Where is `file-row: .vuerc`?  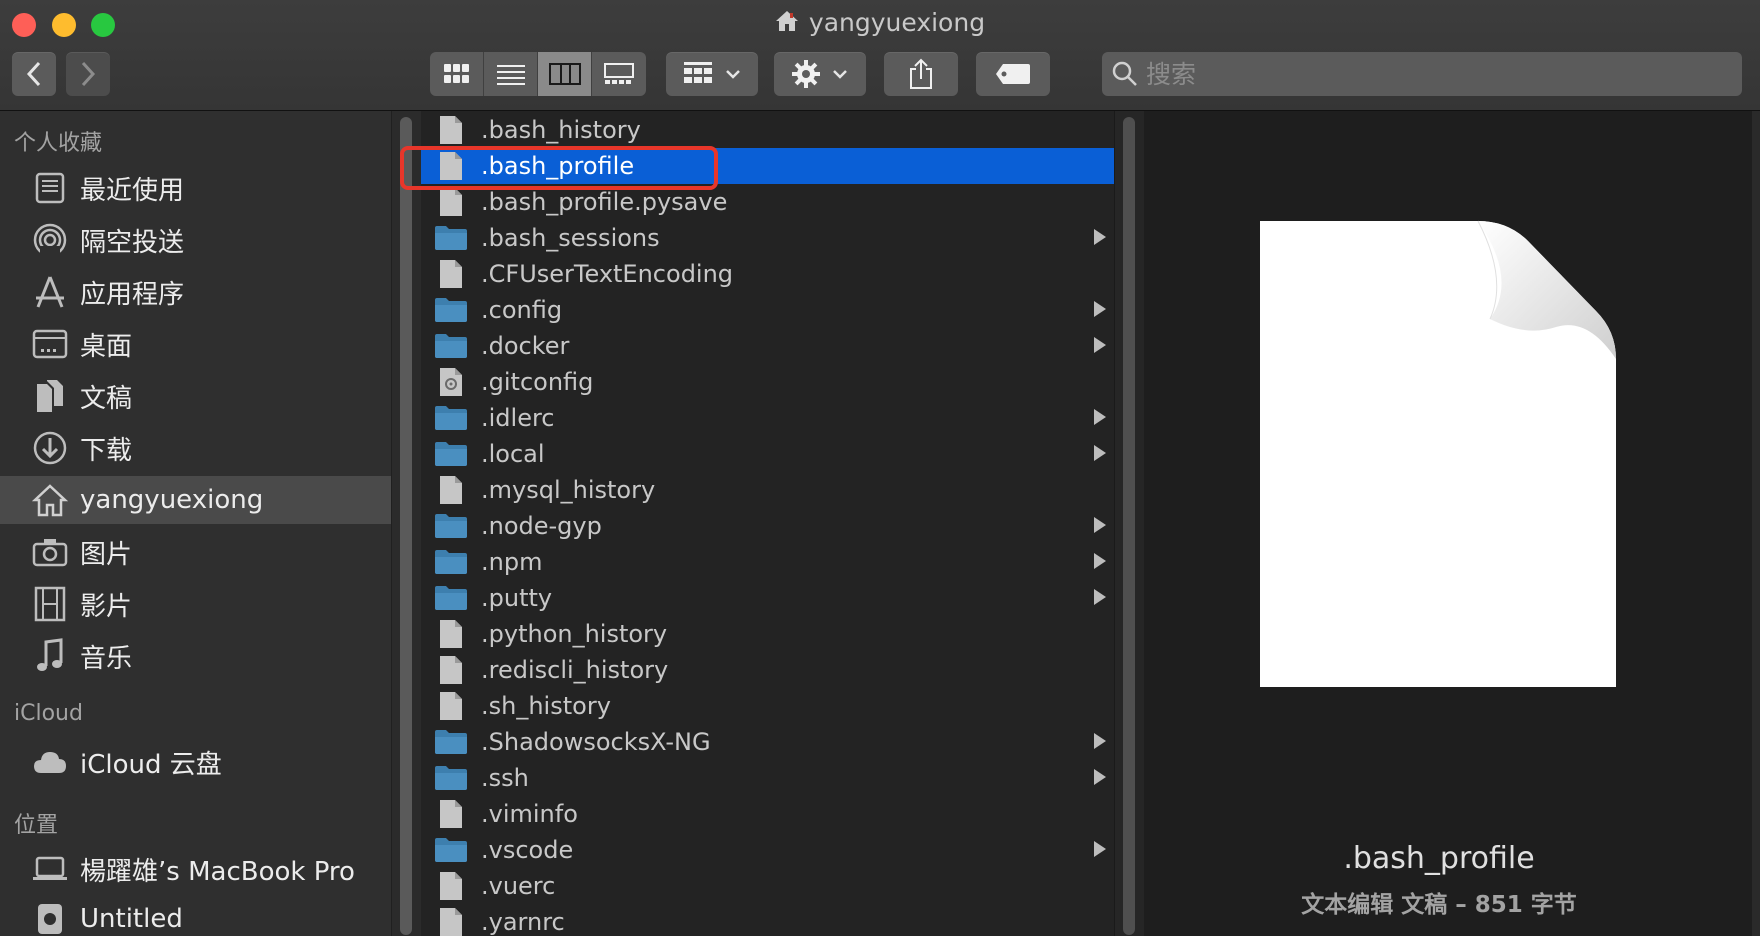 file-row: .vuerc is located at coordinates (767, 886).